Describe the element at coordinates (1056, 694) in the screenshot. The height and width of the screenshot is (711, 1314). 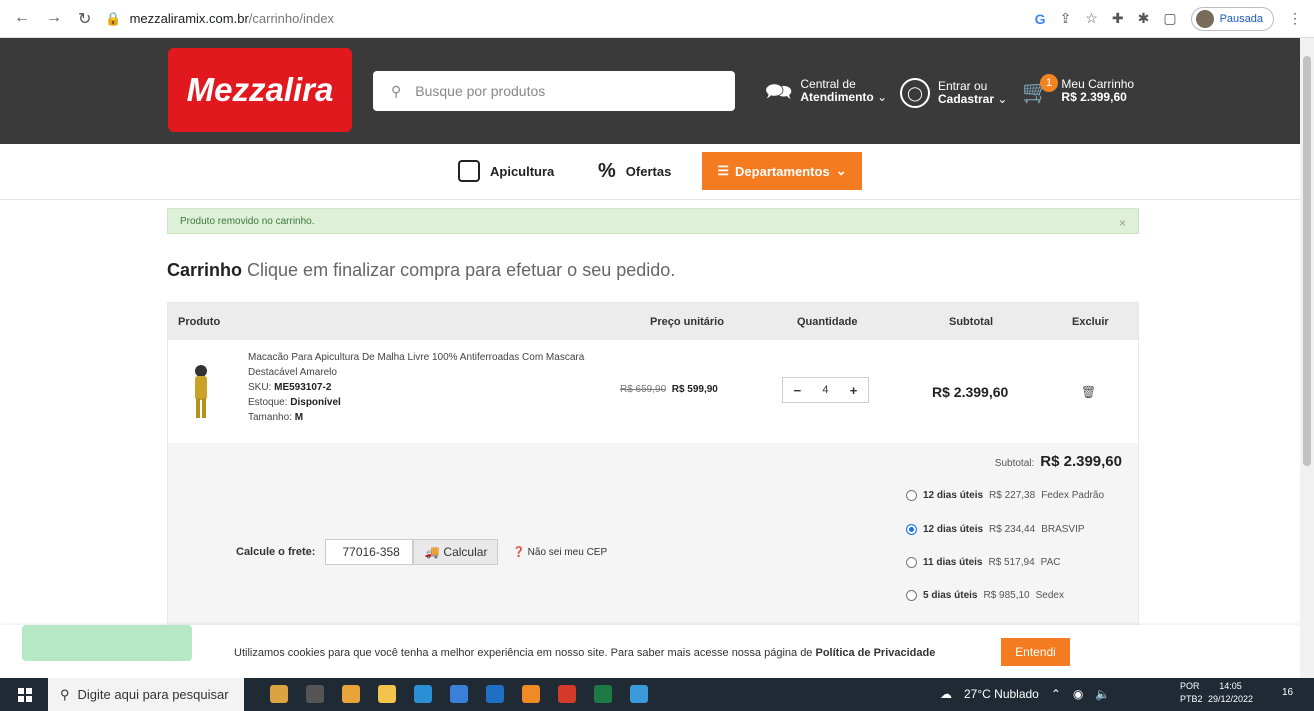
I see `chevron-up-icon: ⌃` at that location.